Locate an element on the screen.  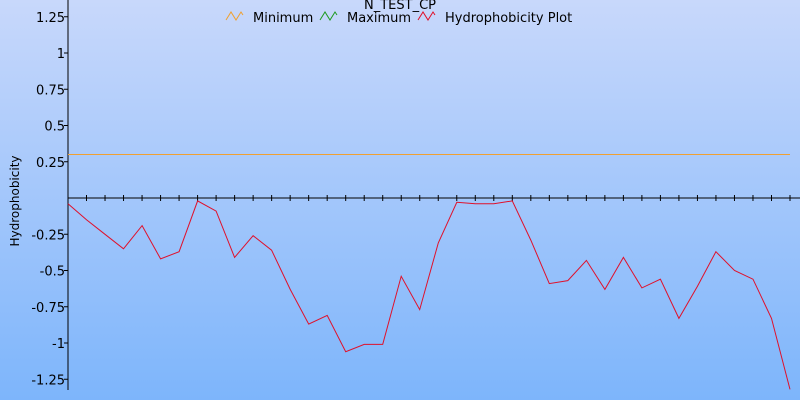
legend-label: Maximum is located at coordinates (379, 18).